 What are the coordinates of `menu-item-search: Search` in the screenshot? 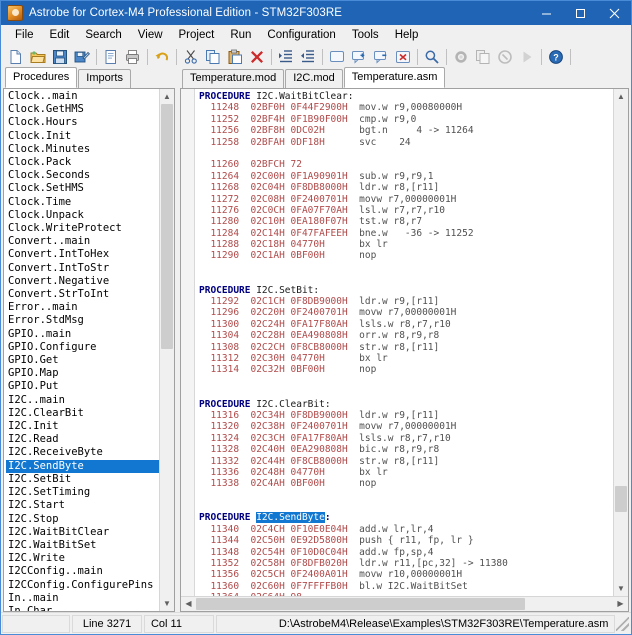 It's located at (103, 35).